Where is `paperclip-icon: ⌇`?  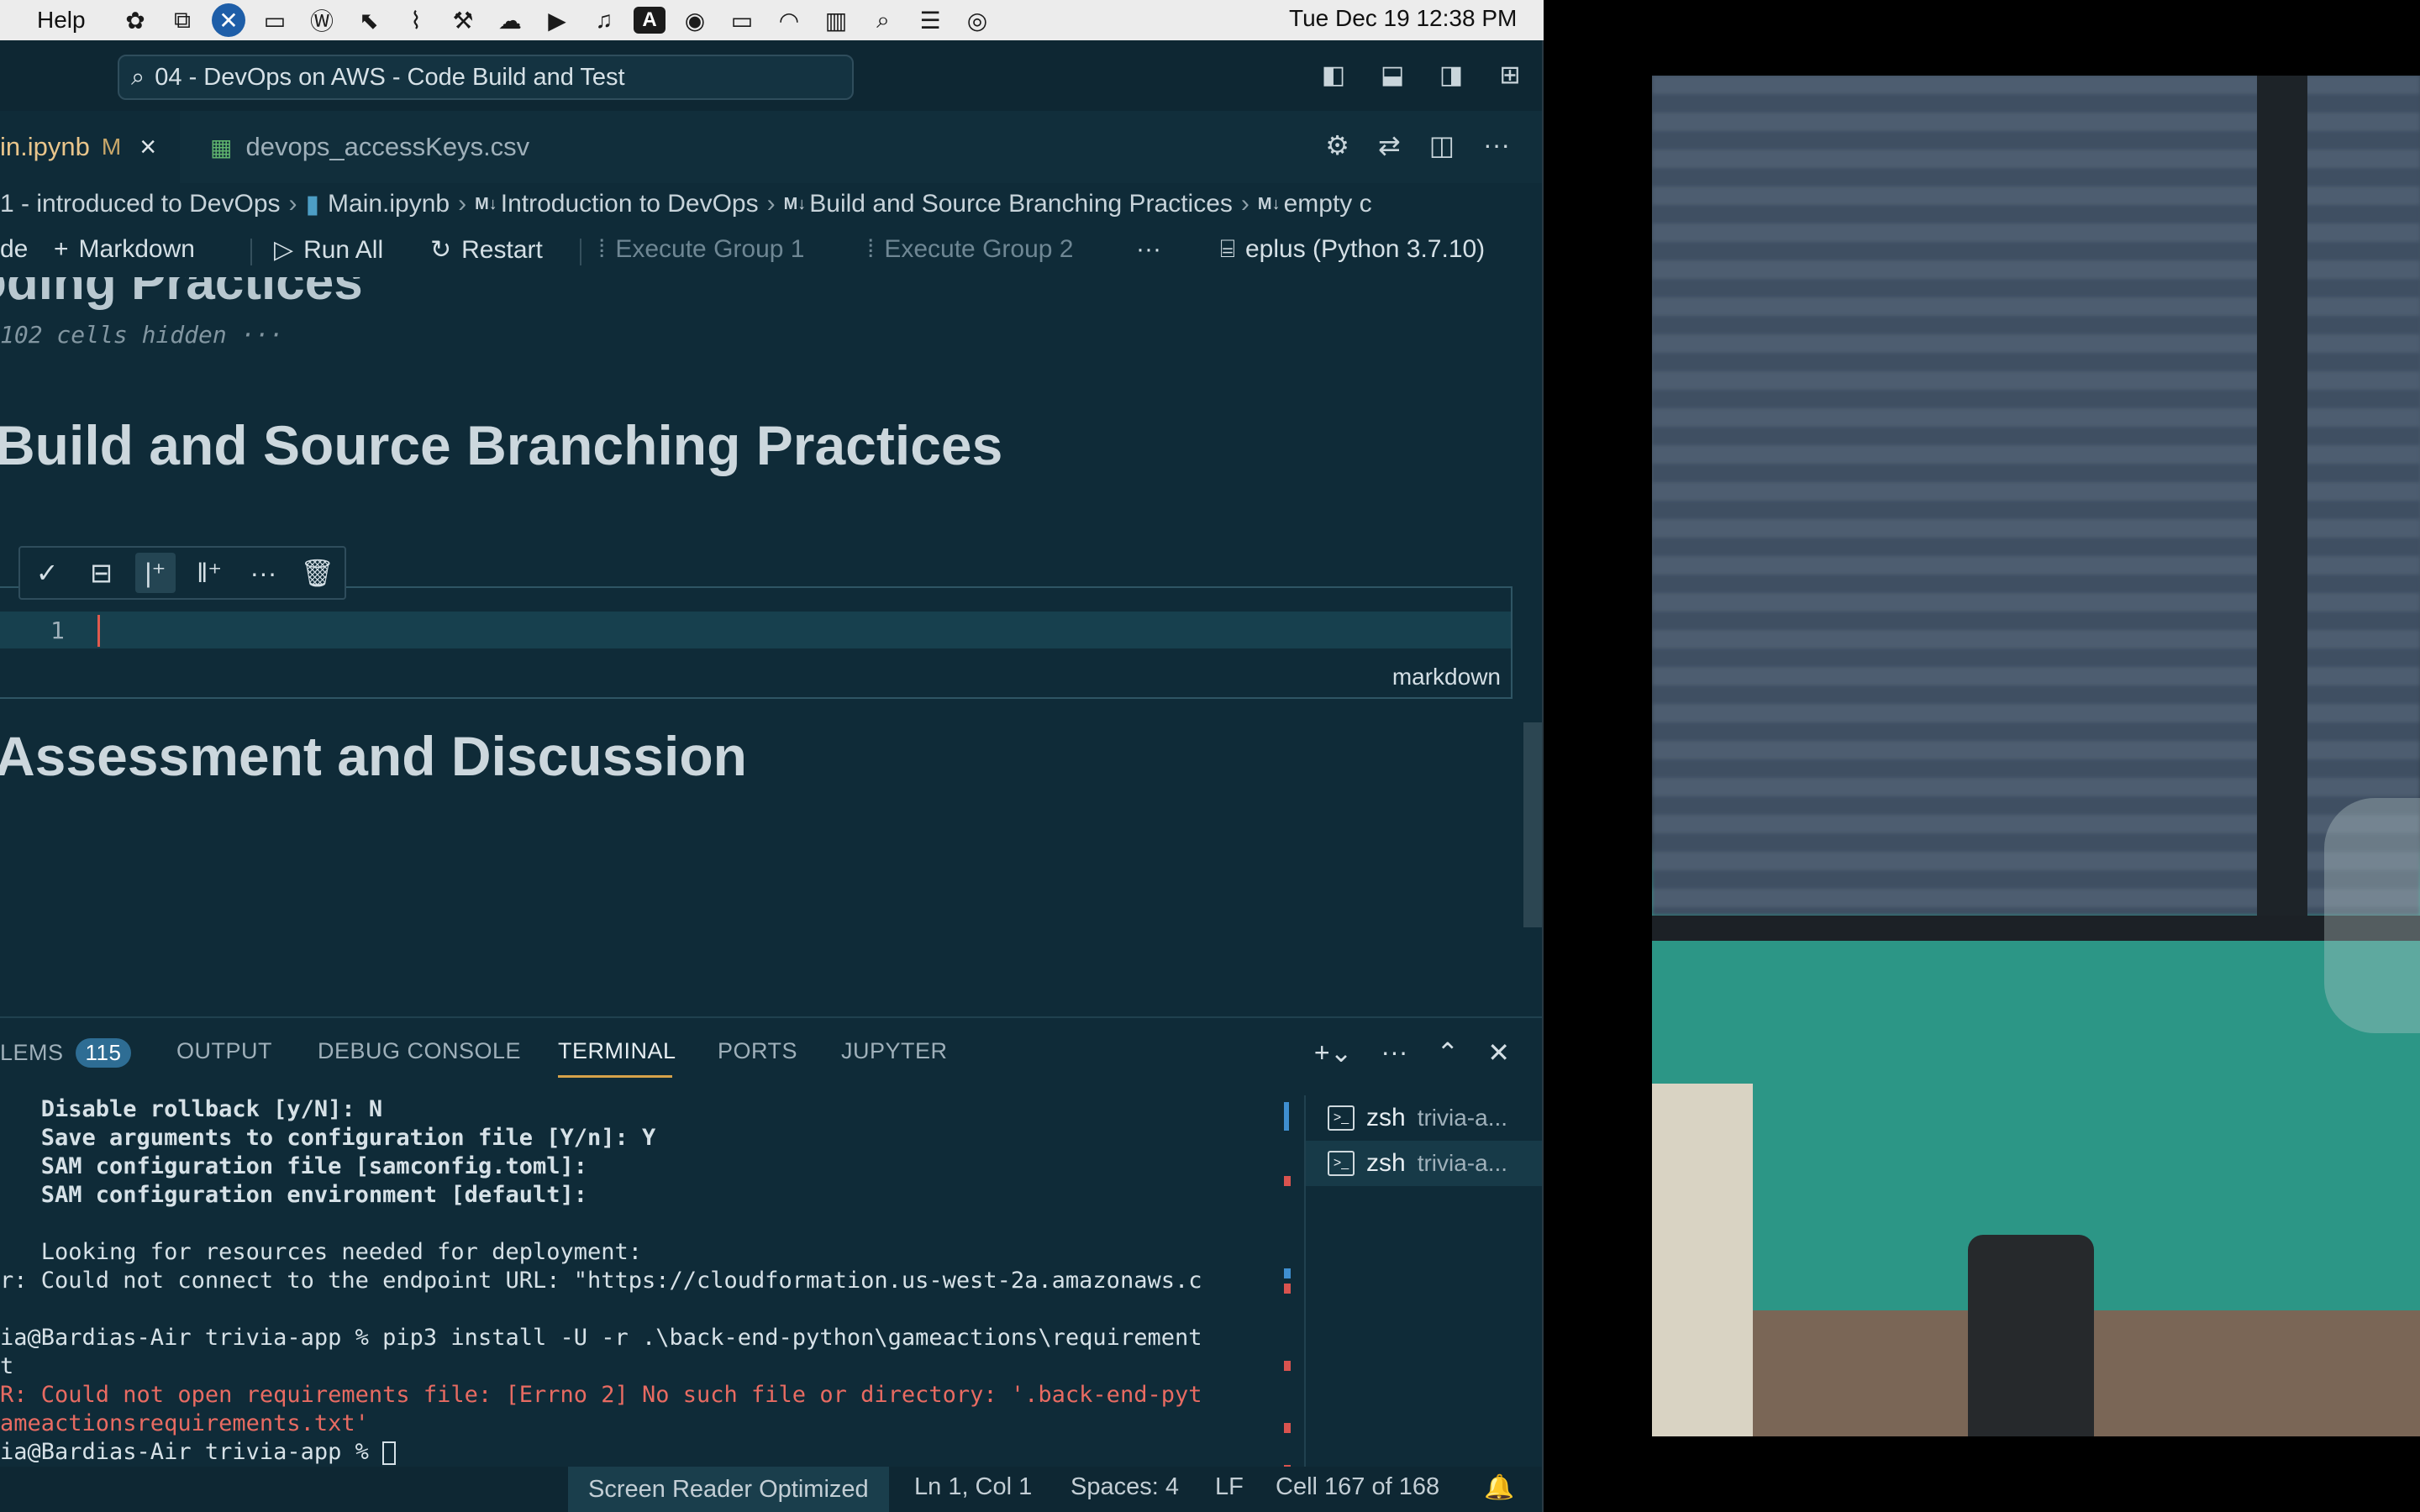 paperclip-icon: ⌇ is located at coordinates (416, 20).